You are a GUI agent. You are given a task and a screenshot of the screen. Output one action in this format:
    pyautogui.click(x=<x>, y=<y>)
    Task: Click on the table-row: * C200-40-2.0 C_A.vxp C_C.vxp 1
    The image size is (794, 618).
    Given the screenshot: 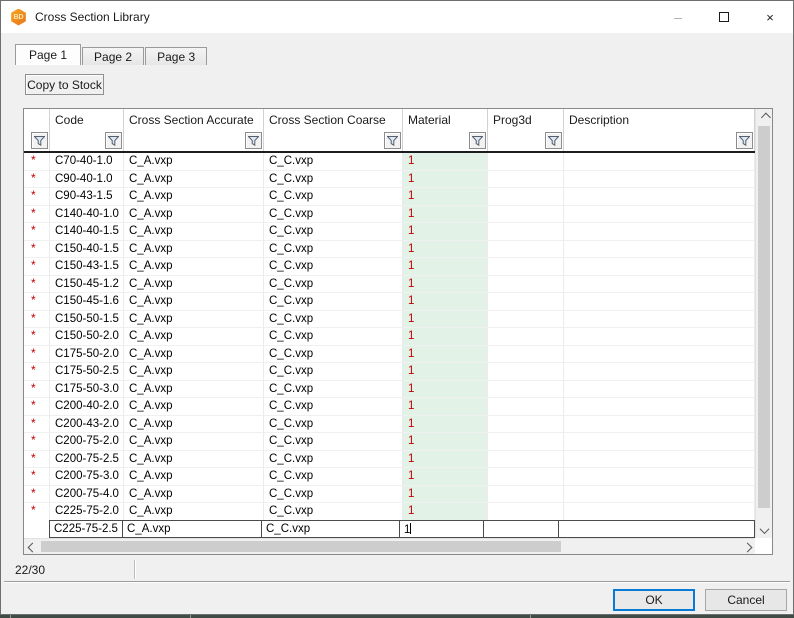 What is the action you would take?
    pyautogui.click(x=389, y=407)
    